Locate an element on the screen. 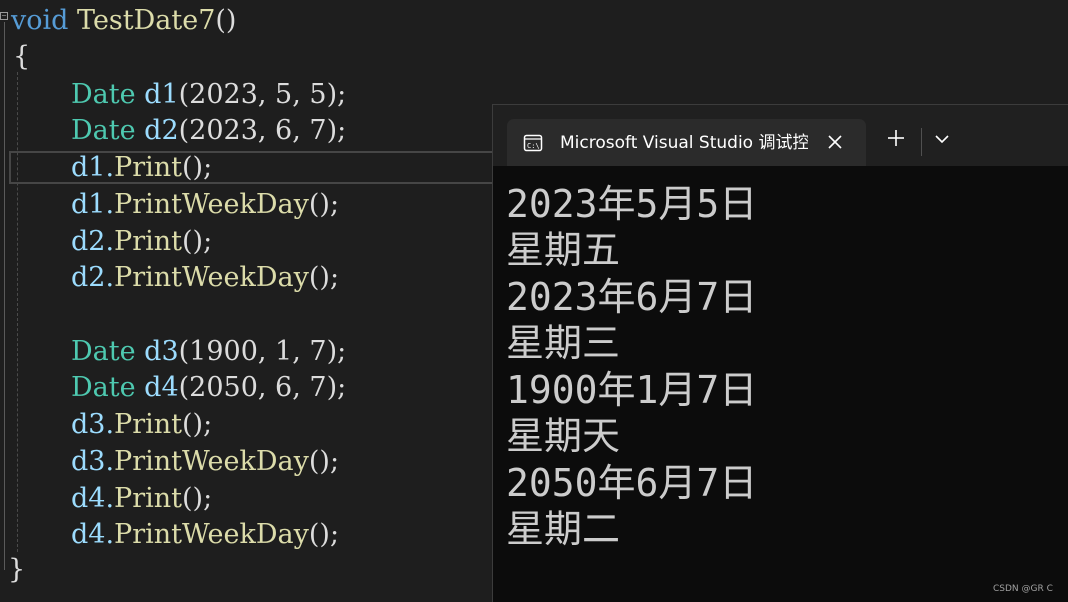  svg-text: C:\ is located at coordinates (533, 146).